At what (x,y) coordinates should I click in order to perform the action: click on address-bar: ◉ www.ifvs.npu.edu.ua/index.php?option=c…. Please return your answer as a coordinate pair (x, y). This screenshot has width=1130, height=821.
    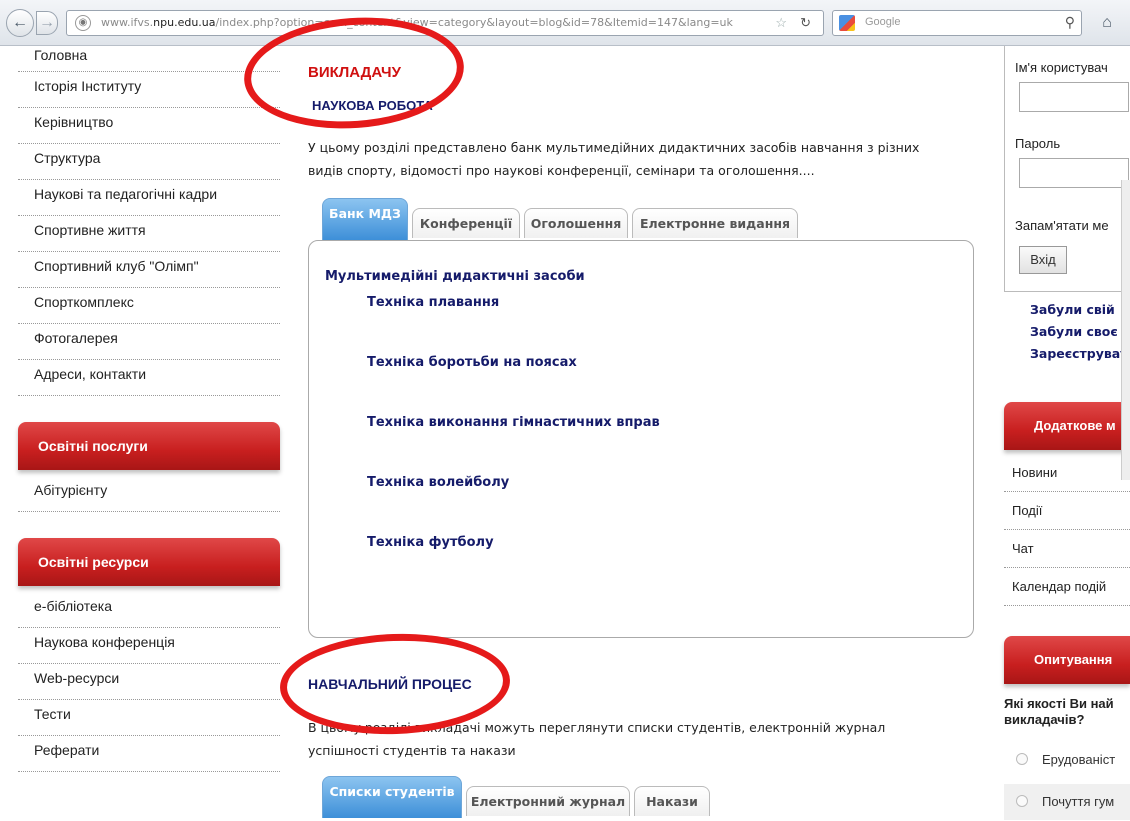
    Looking at the image, I should click on (445, 23).